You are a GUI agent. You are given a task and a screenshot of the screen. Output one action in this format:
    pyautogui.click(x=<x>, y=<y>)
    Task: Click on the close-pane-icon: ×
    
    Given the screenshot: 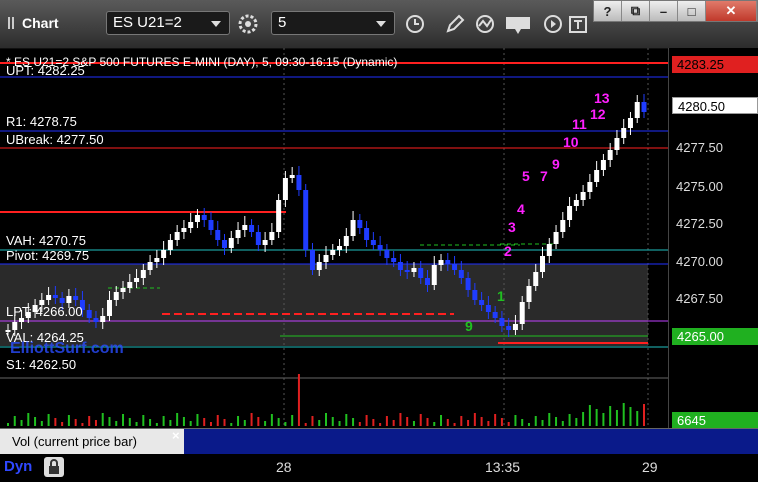 What is the action you would take?
    pyautogui.click(x=176, y=435)
    